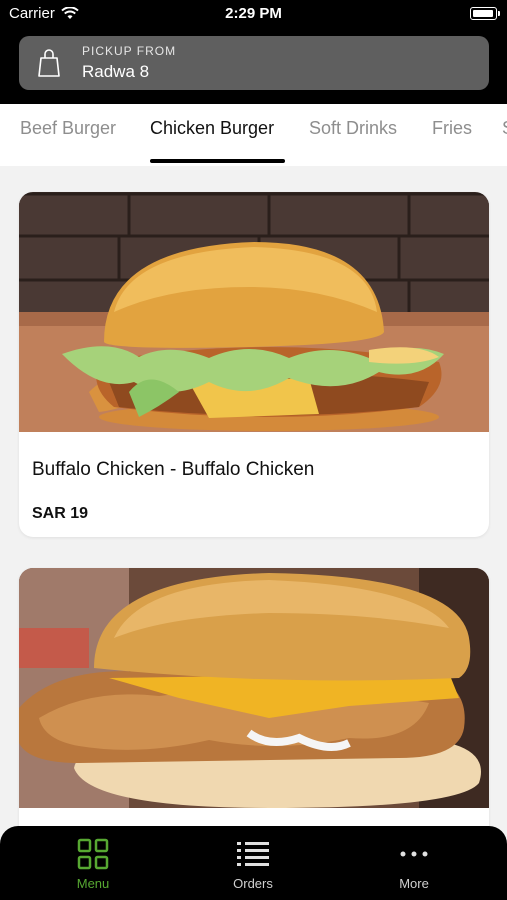  Describe the element at coordinates (414, 864) in the screenshot. I see `nav-more: More` at that location.